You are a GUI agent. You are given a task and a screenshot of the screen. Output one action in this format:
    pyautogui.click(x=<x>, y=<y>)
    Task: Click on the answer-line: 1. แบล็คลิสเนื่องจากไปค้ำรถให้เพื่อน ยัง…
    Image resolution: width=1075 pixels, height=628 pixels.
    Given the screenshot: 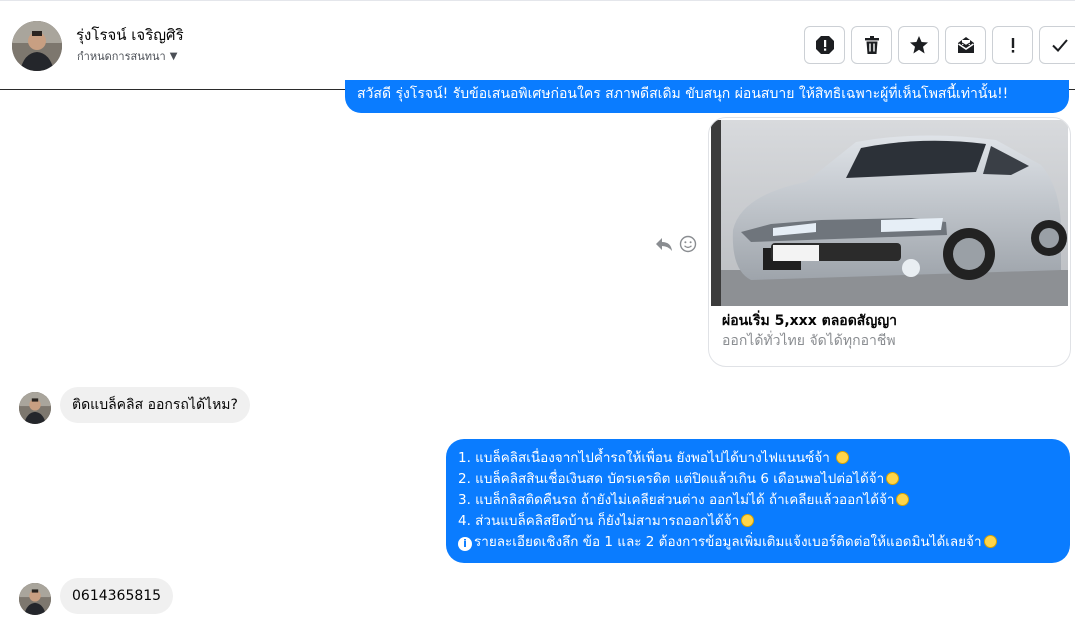 What is the action you would take?
    pyautogui.click(x=758, y=458)
    